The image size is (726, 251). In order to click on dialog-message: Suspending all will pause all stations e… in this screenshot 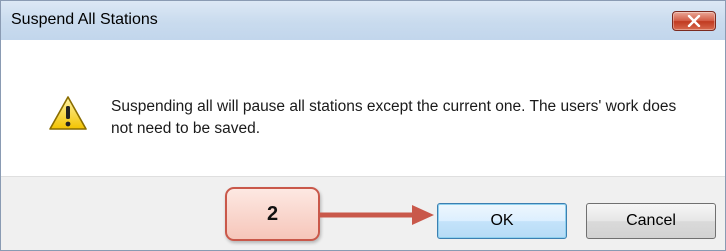, I will do `click(394, 117)`.